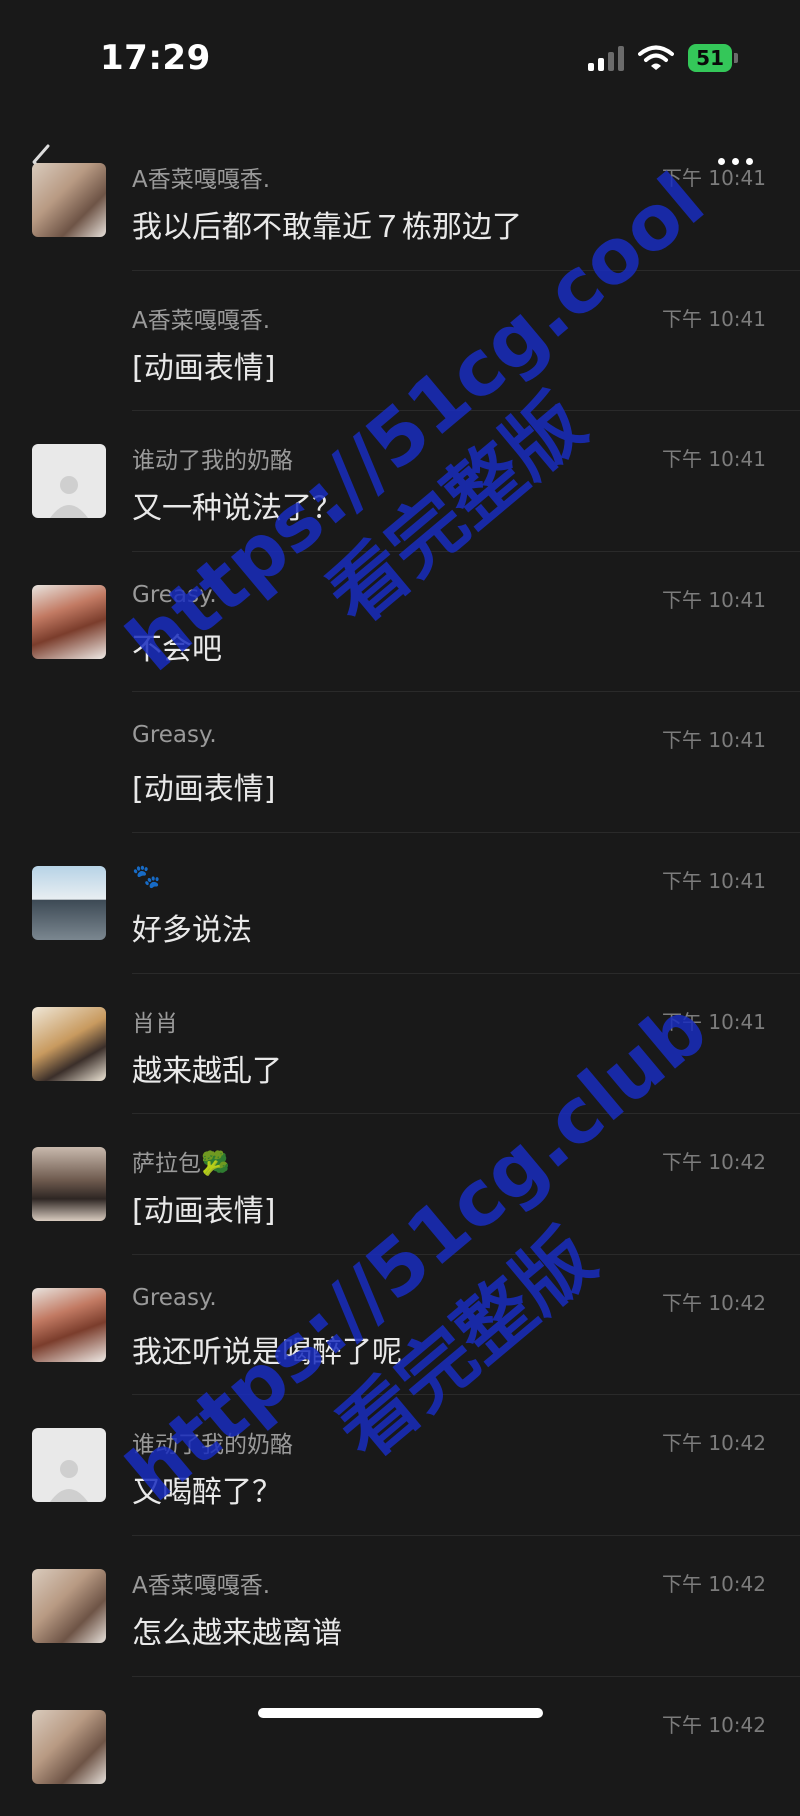 Image resolution: width=800 pixels, height=1816 pixels. What do you see at coordinates (400, 60) in the screenshot?
I see `status-bar: 17:29 51` at bounding box center [400, 60].